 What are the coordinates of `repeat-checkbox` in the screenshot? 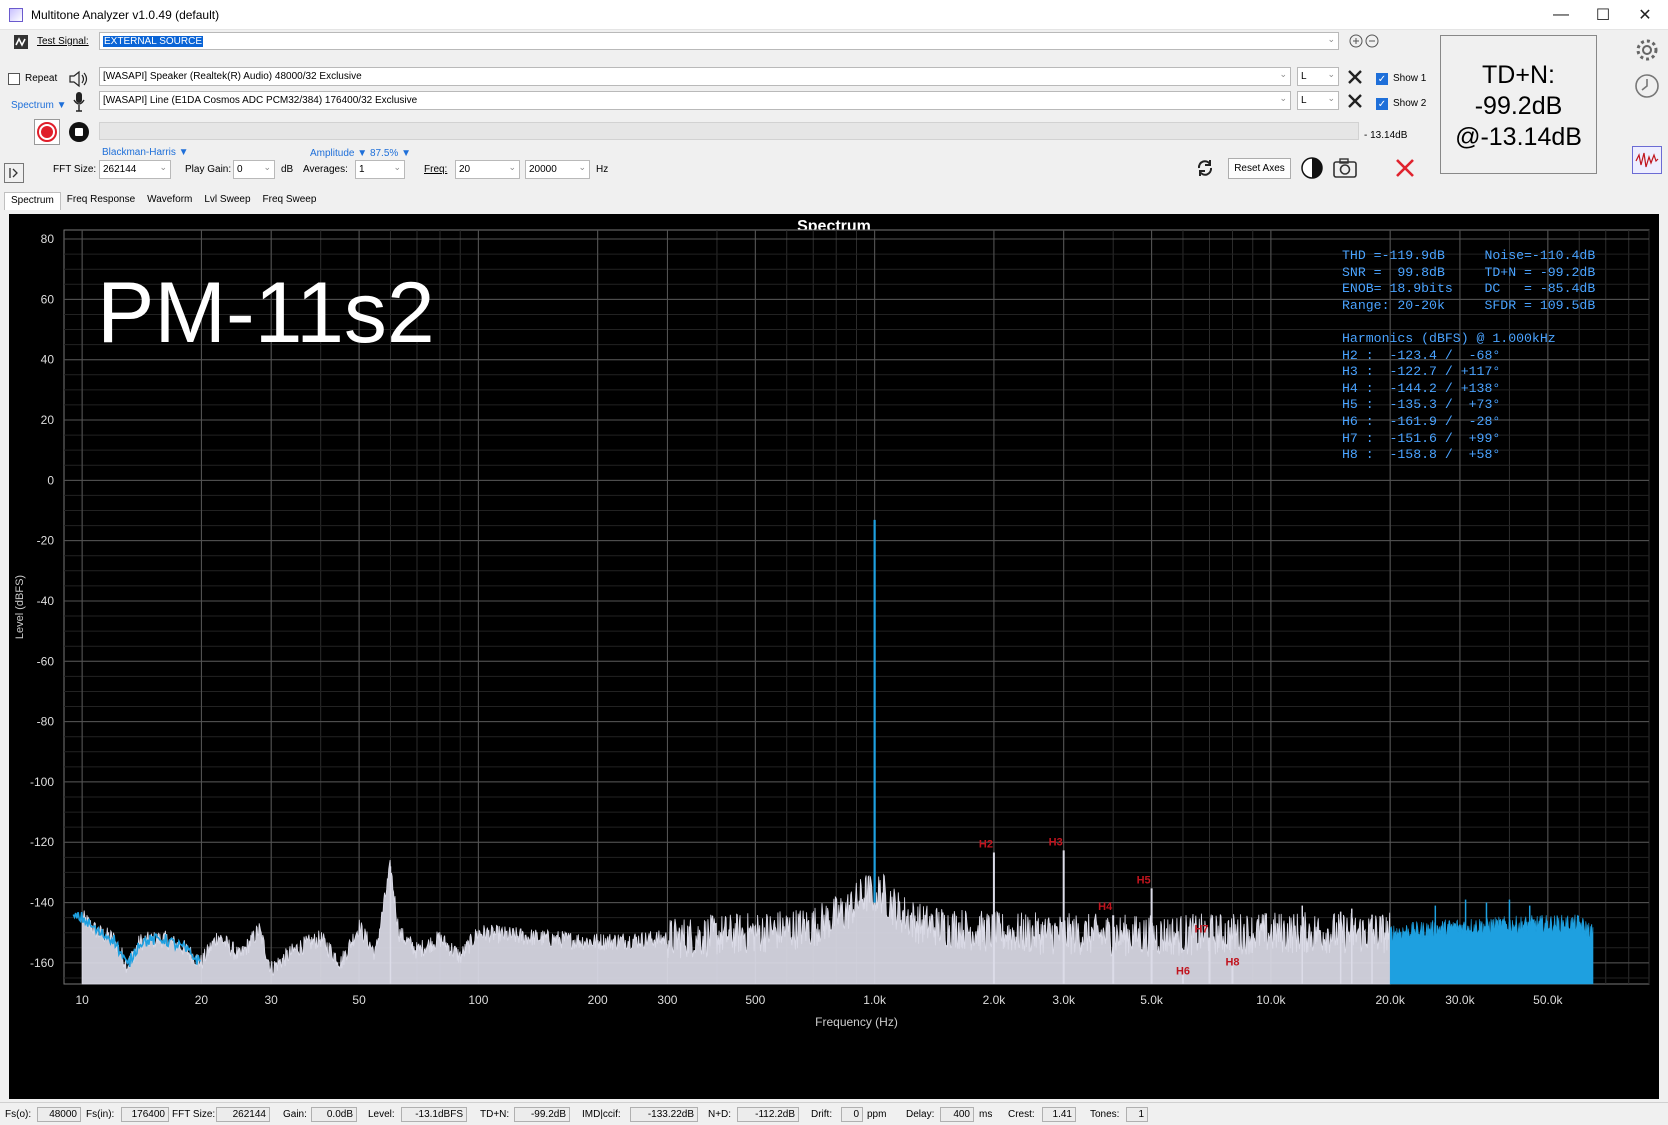 It's located at (14, 79).